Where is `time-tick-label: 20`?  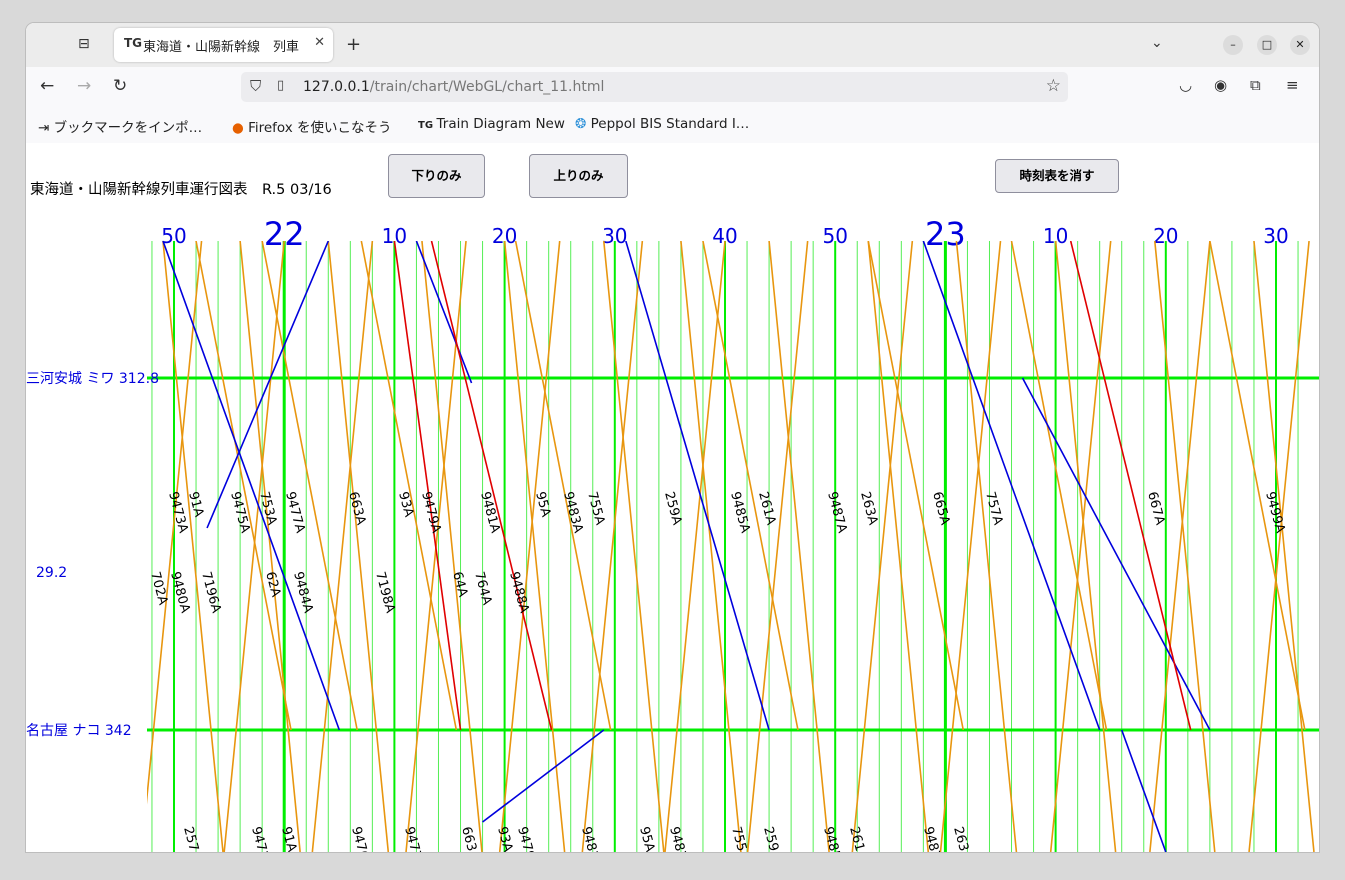
time-tick-label: 20 is located at coordinates (1165, 236).